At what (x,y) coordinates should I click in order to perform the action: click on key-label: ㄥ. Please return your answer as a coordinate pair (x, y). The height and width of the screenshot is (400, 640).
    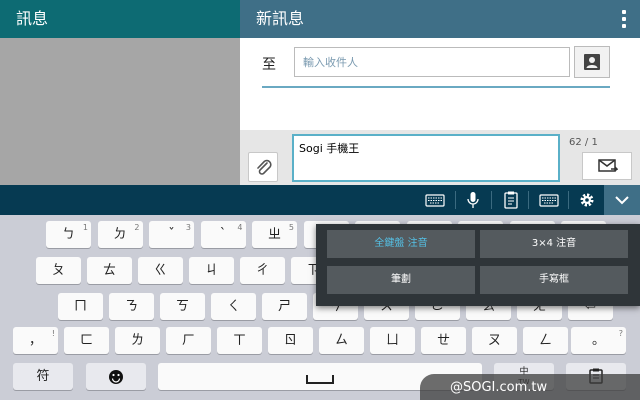
    Looking at the image, I should click on (545, 340).